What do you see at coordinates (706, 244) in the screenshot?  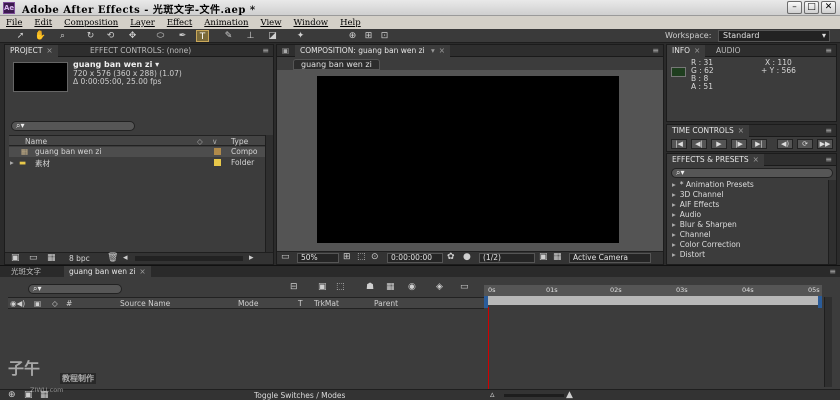 I see `effects-item: ▸ Color Correction` at bounding box center [706, 244].